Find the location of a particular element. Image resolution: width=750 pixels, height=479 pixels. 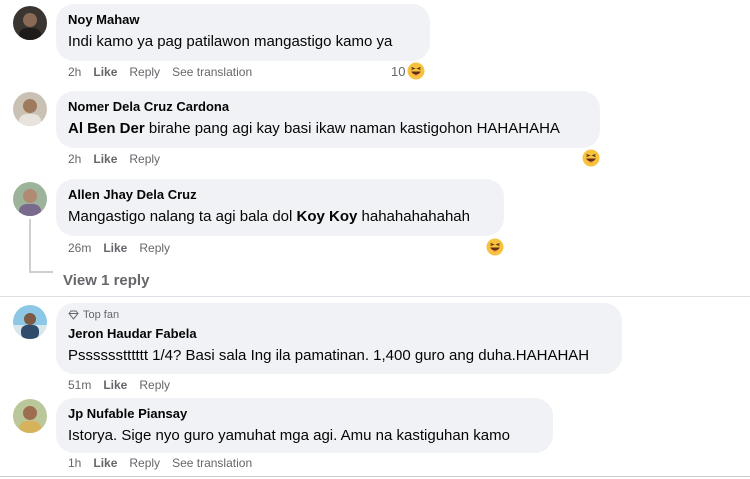

reaction-count: 10 is located at coordinates (398, 71).